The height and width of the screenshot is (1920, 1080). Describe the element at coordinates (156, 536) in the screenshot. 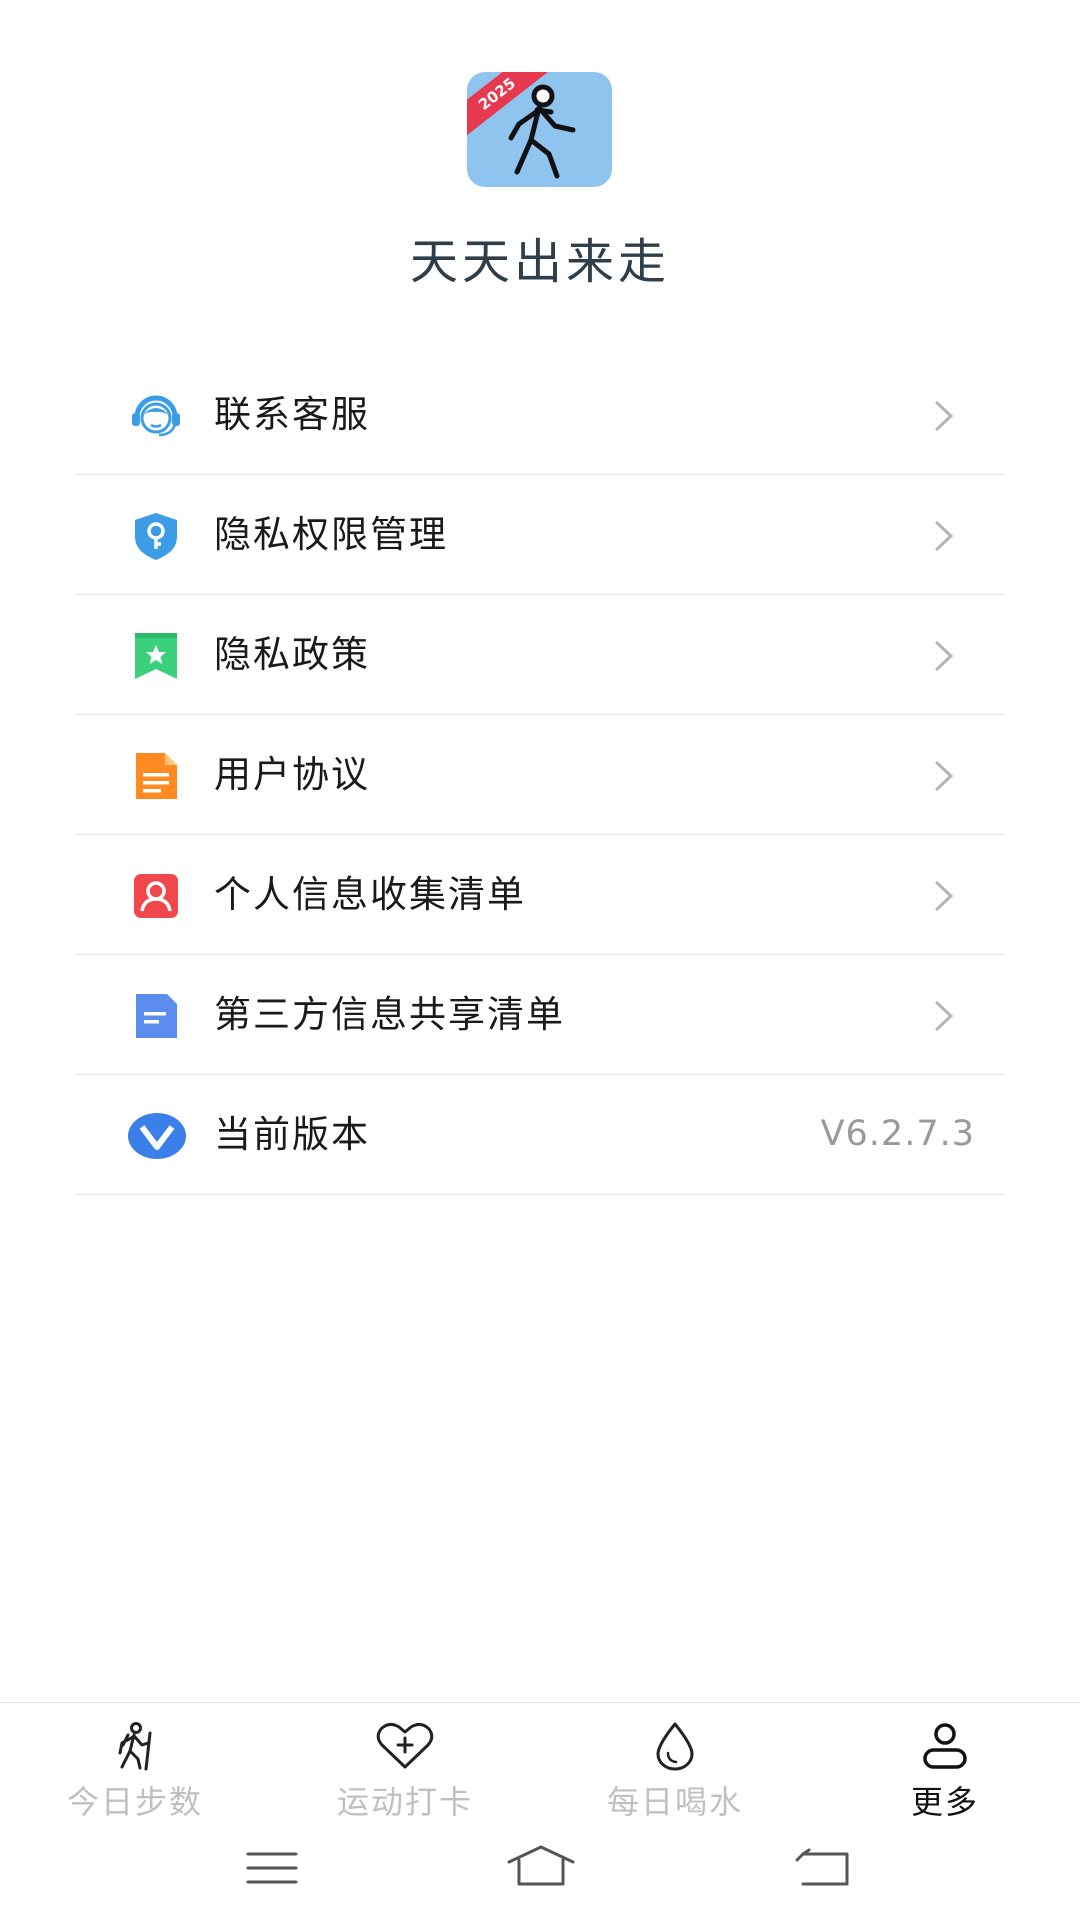

I see `shield-key-icon` at that location.